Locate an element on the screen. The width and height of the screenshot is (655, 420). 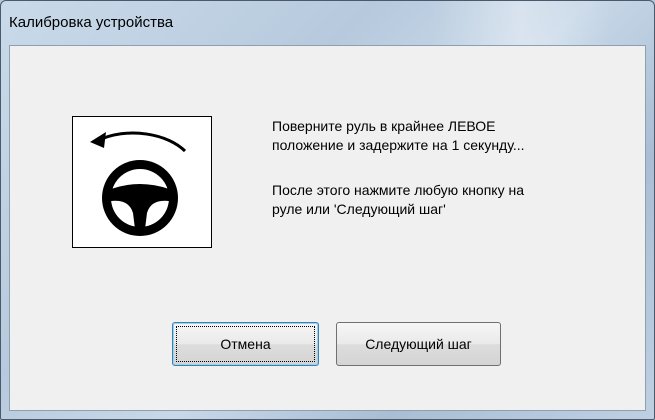
next-step-button: Следующий шаг is located at coordinates (418, 344).